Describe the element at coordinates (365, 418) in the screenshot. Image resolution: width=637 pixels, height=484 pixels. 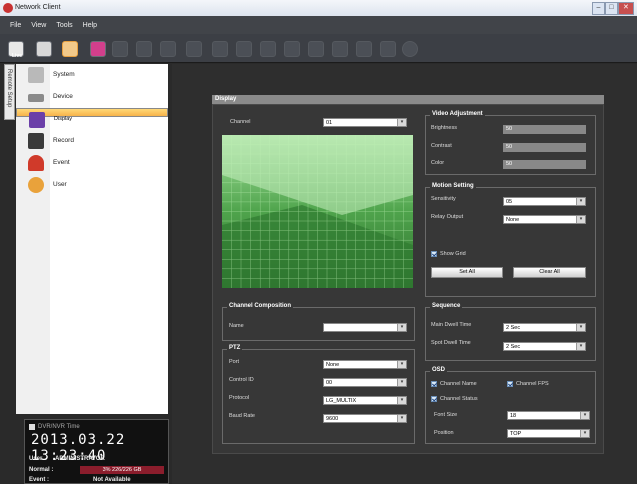
I see `baud-rate-select: 9600 ▾` at that location.